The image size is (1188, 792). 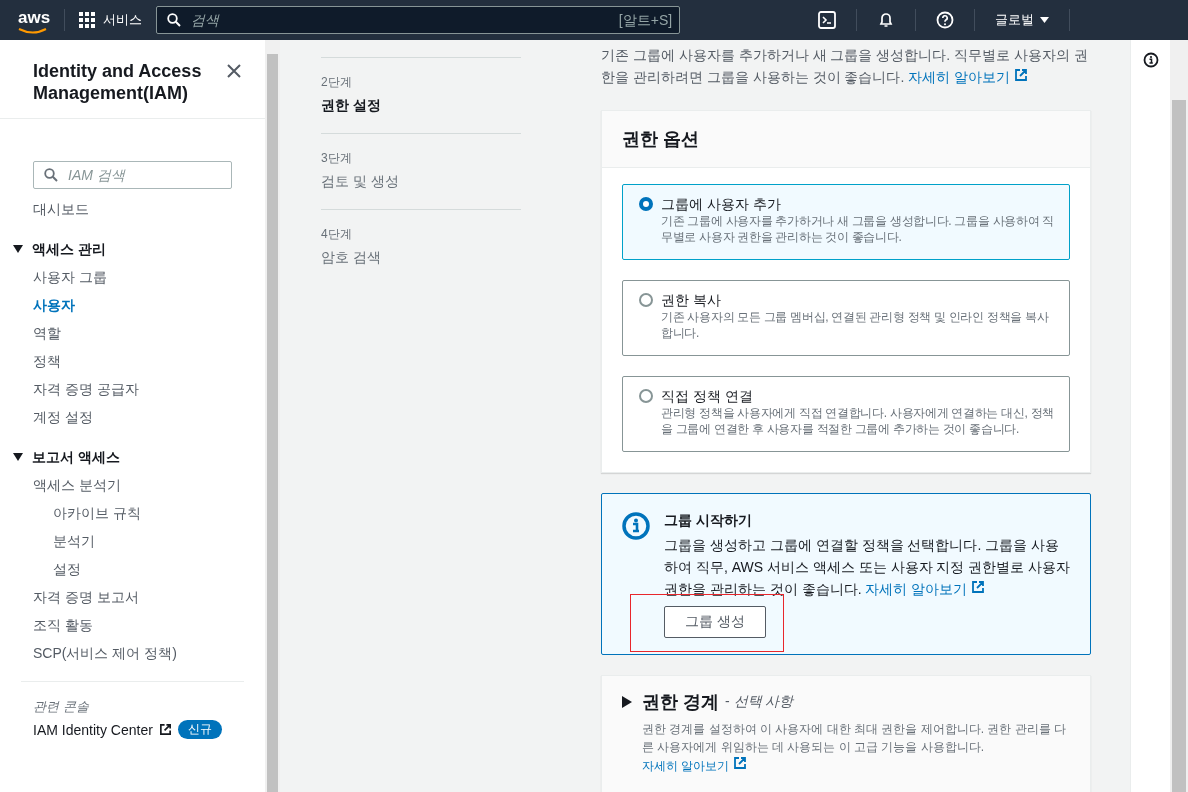 I want to click on sidebar-link: 자격 증명 공급자, so click(x=132, y=389).